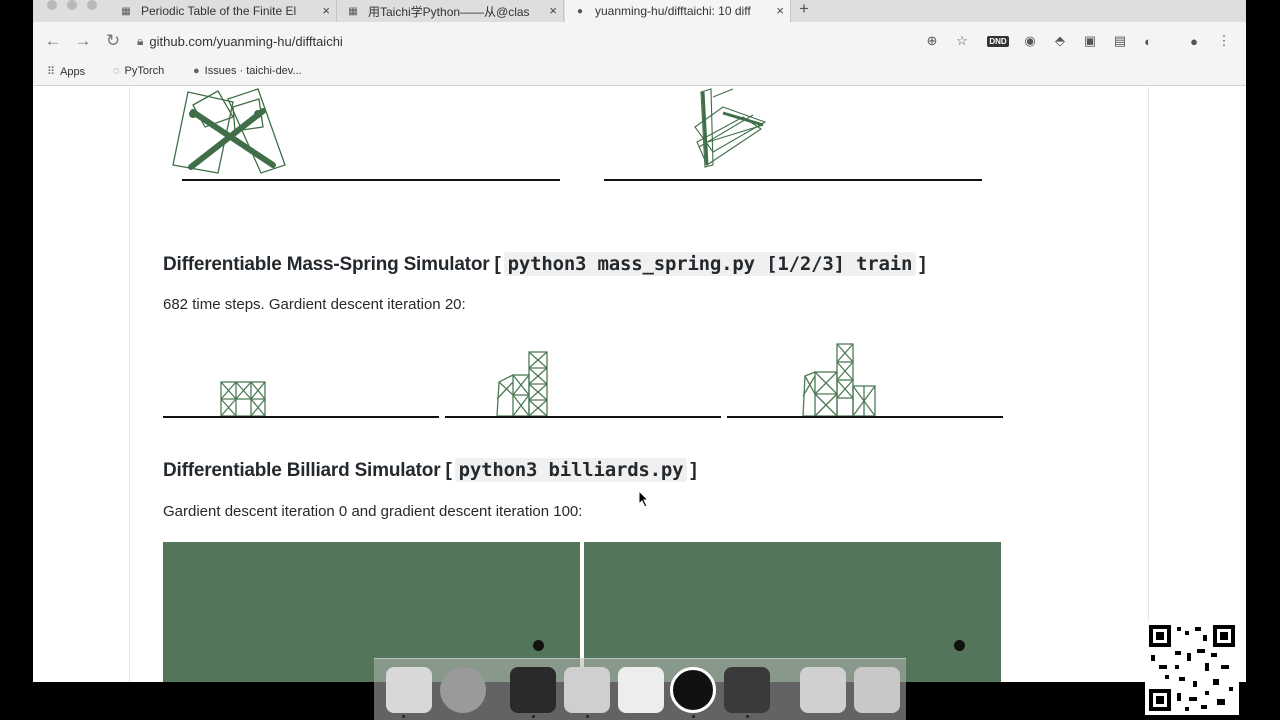 The width and height of the screenshot is (1280, 720). Describe the element at coordinates (140, 40) in the screenshot. I see `lock-icon: 🔒︎` at that location.